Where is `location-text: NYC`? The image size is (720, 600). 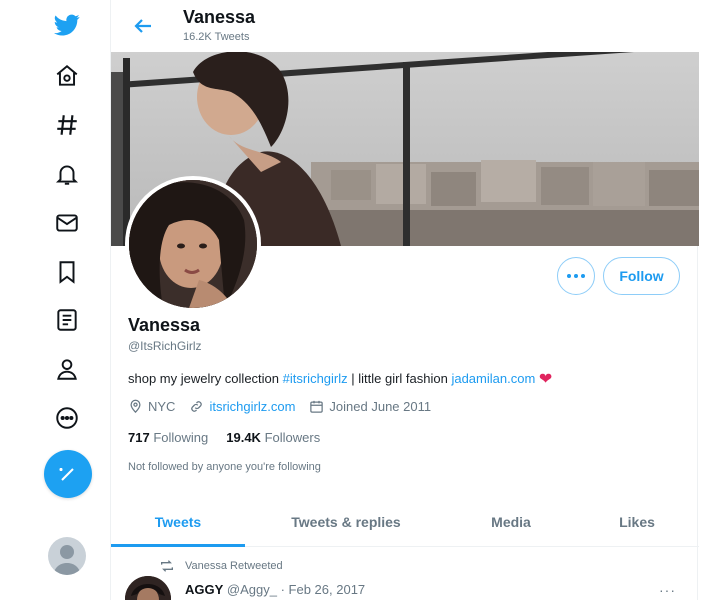
location-text: NYC is located at coordinates (162, 406).